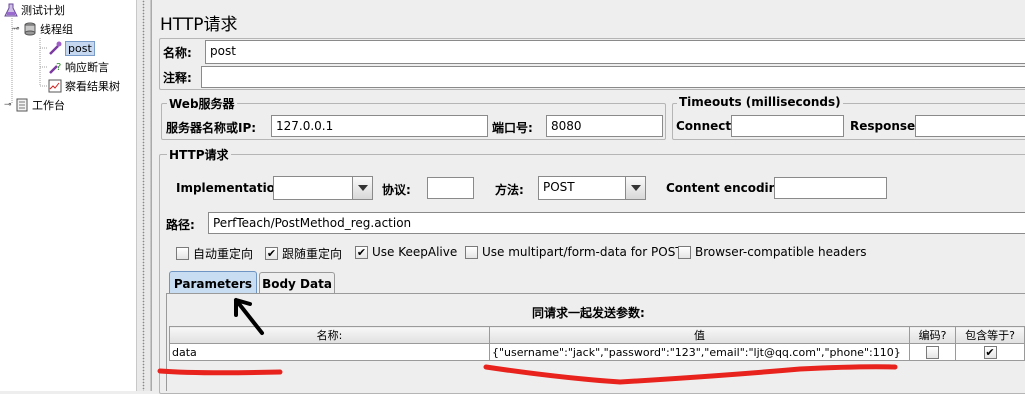  What do you see at coordinates (379, 126) in the screenshot?
I see `server-field: 127.0.0.1` at bounding box center [379, 126].